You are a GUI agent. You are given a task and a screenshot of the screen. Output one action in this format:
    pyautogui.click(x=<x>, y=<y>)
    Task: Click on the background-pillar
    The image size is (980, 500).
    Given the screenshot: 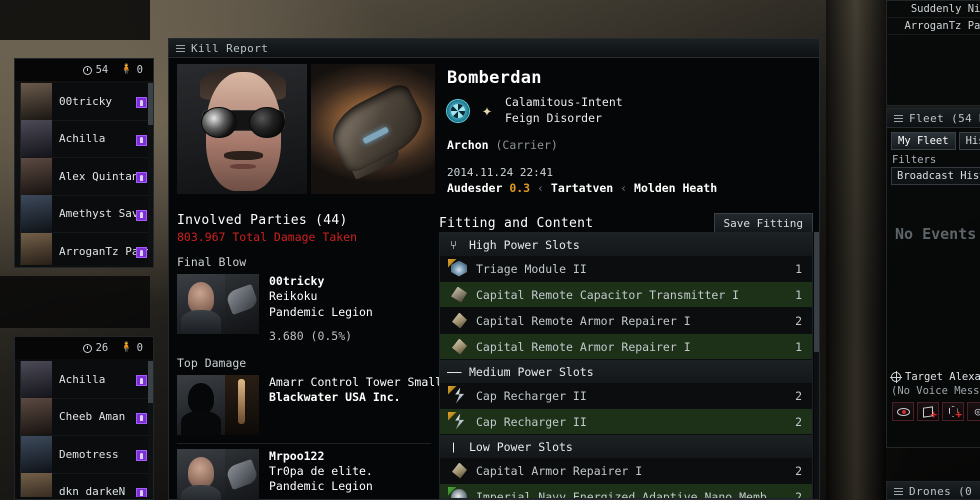 What is the action you would take?
    pyautogui.click(x=856, y=250)
    